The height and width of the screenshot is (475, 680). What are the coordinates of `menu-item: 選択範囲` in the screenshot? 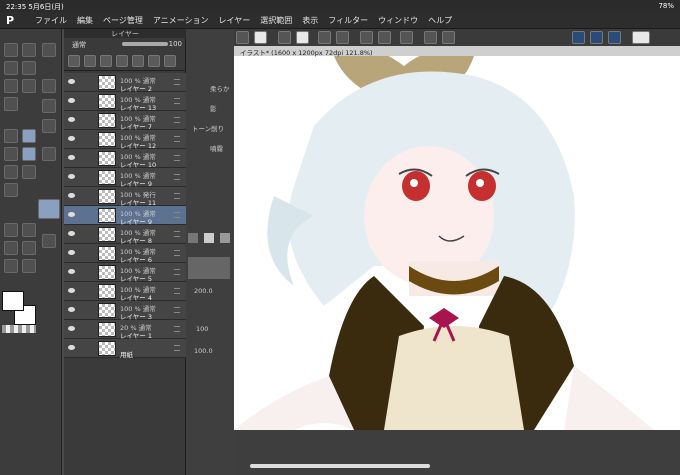 It's located at (276, 20).